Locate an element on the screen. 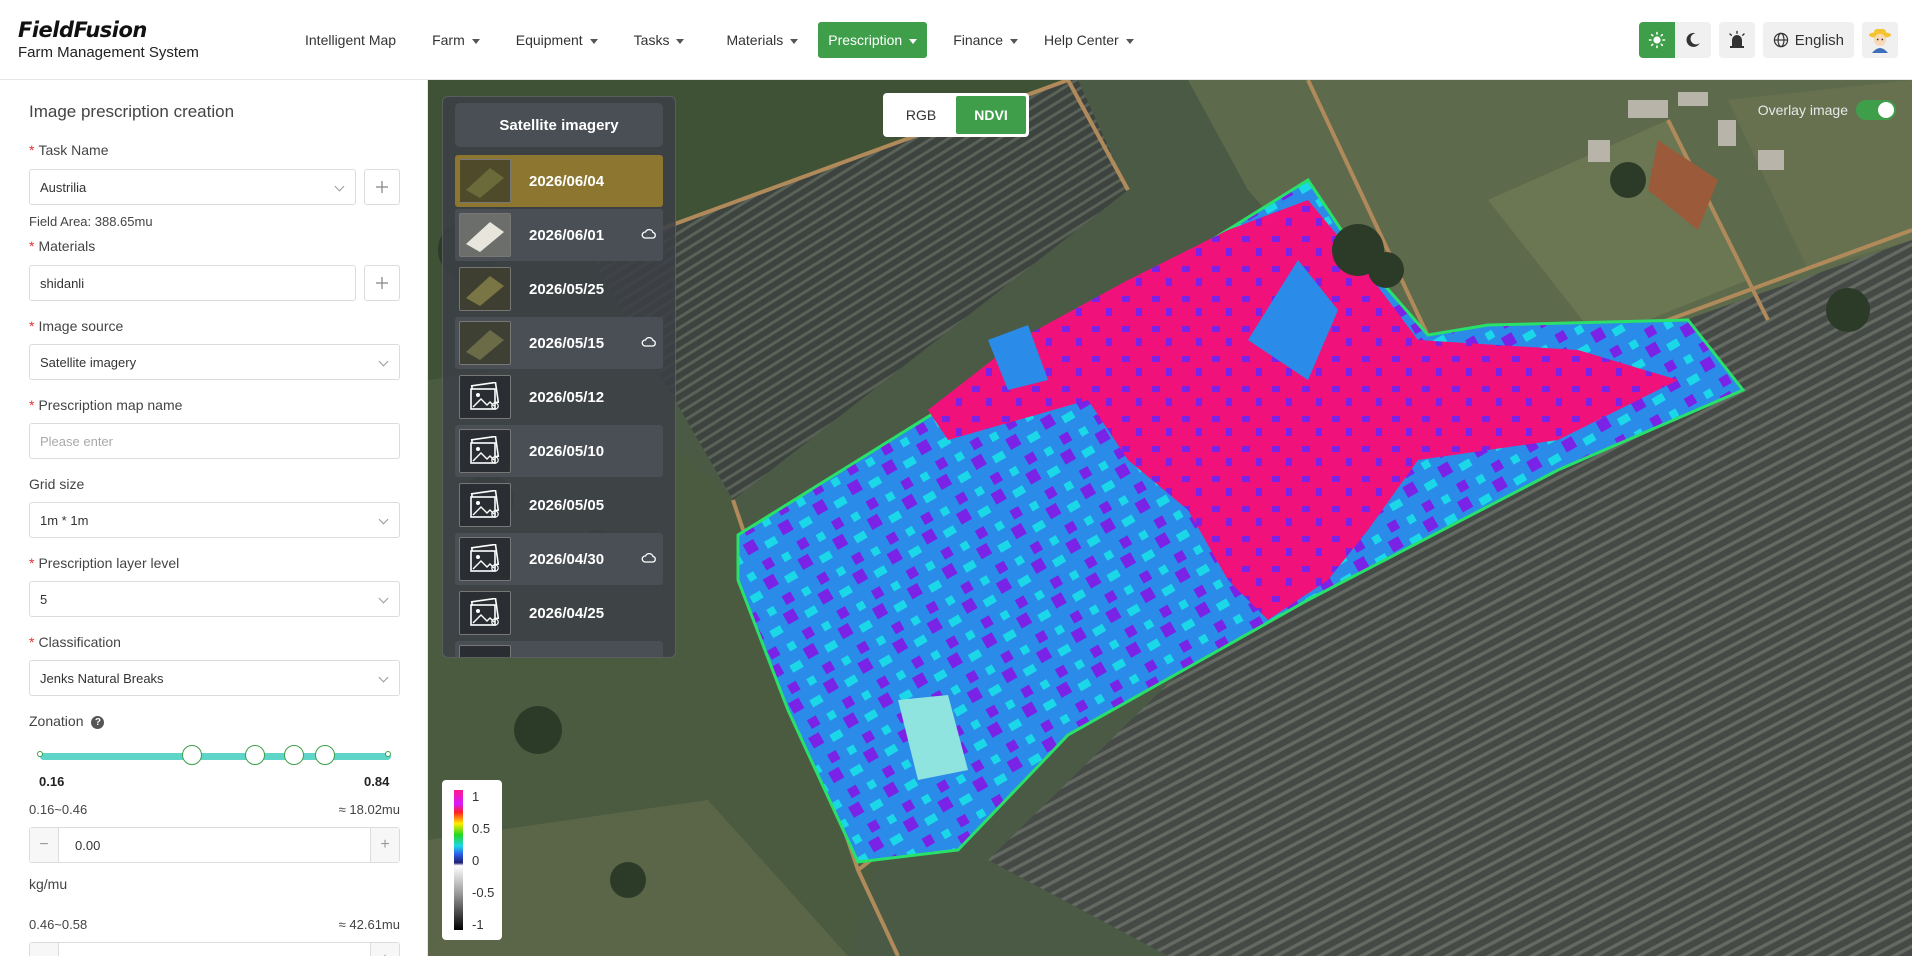  image-source-value: Satellite imagery is located at coordinates (88, 362).